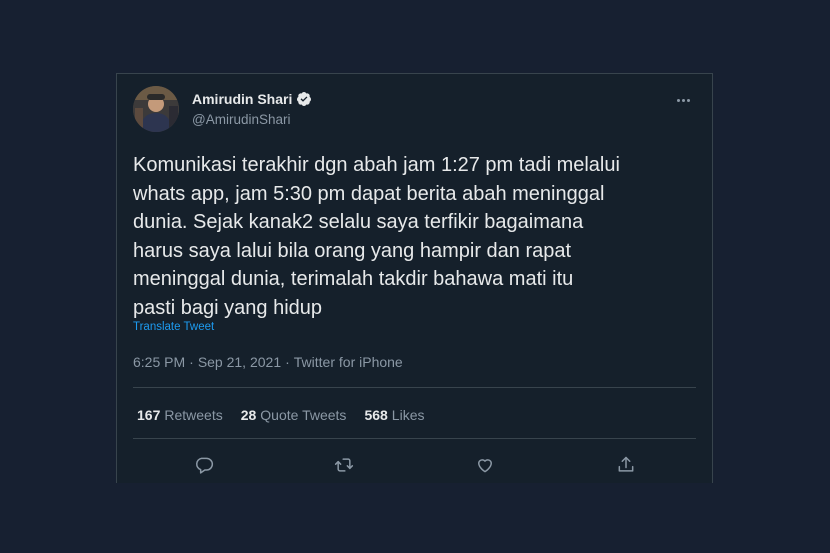 This screenshot has height=553, width=830. I want to click on quote-tweets-label: Quote Tweets, so click(303, 415).